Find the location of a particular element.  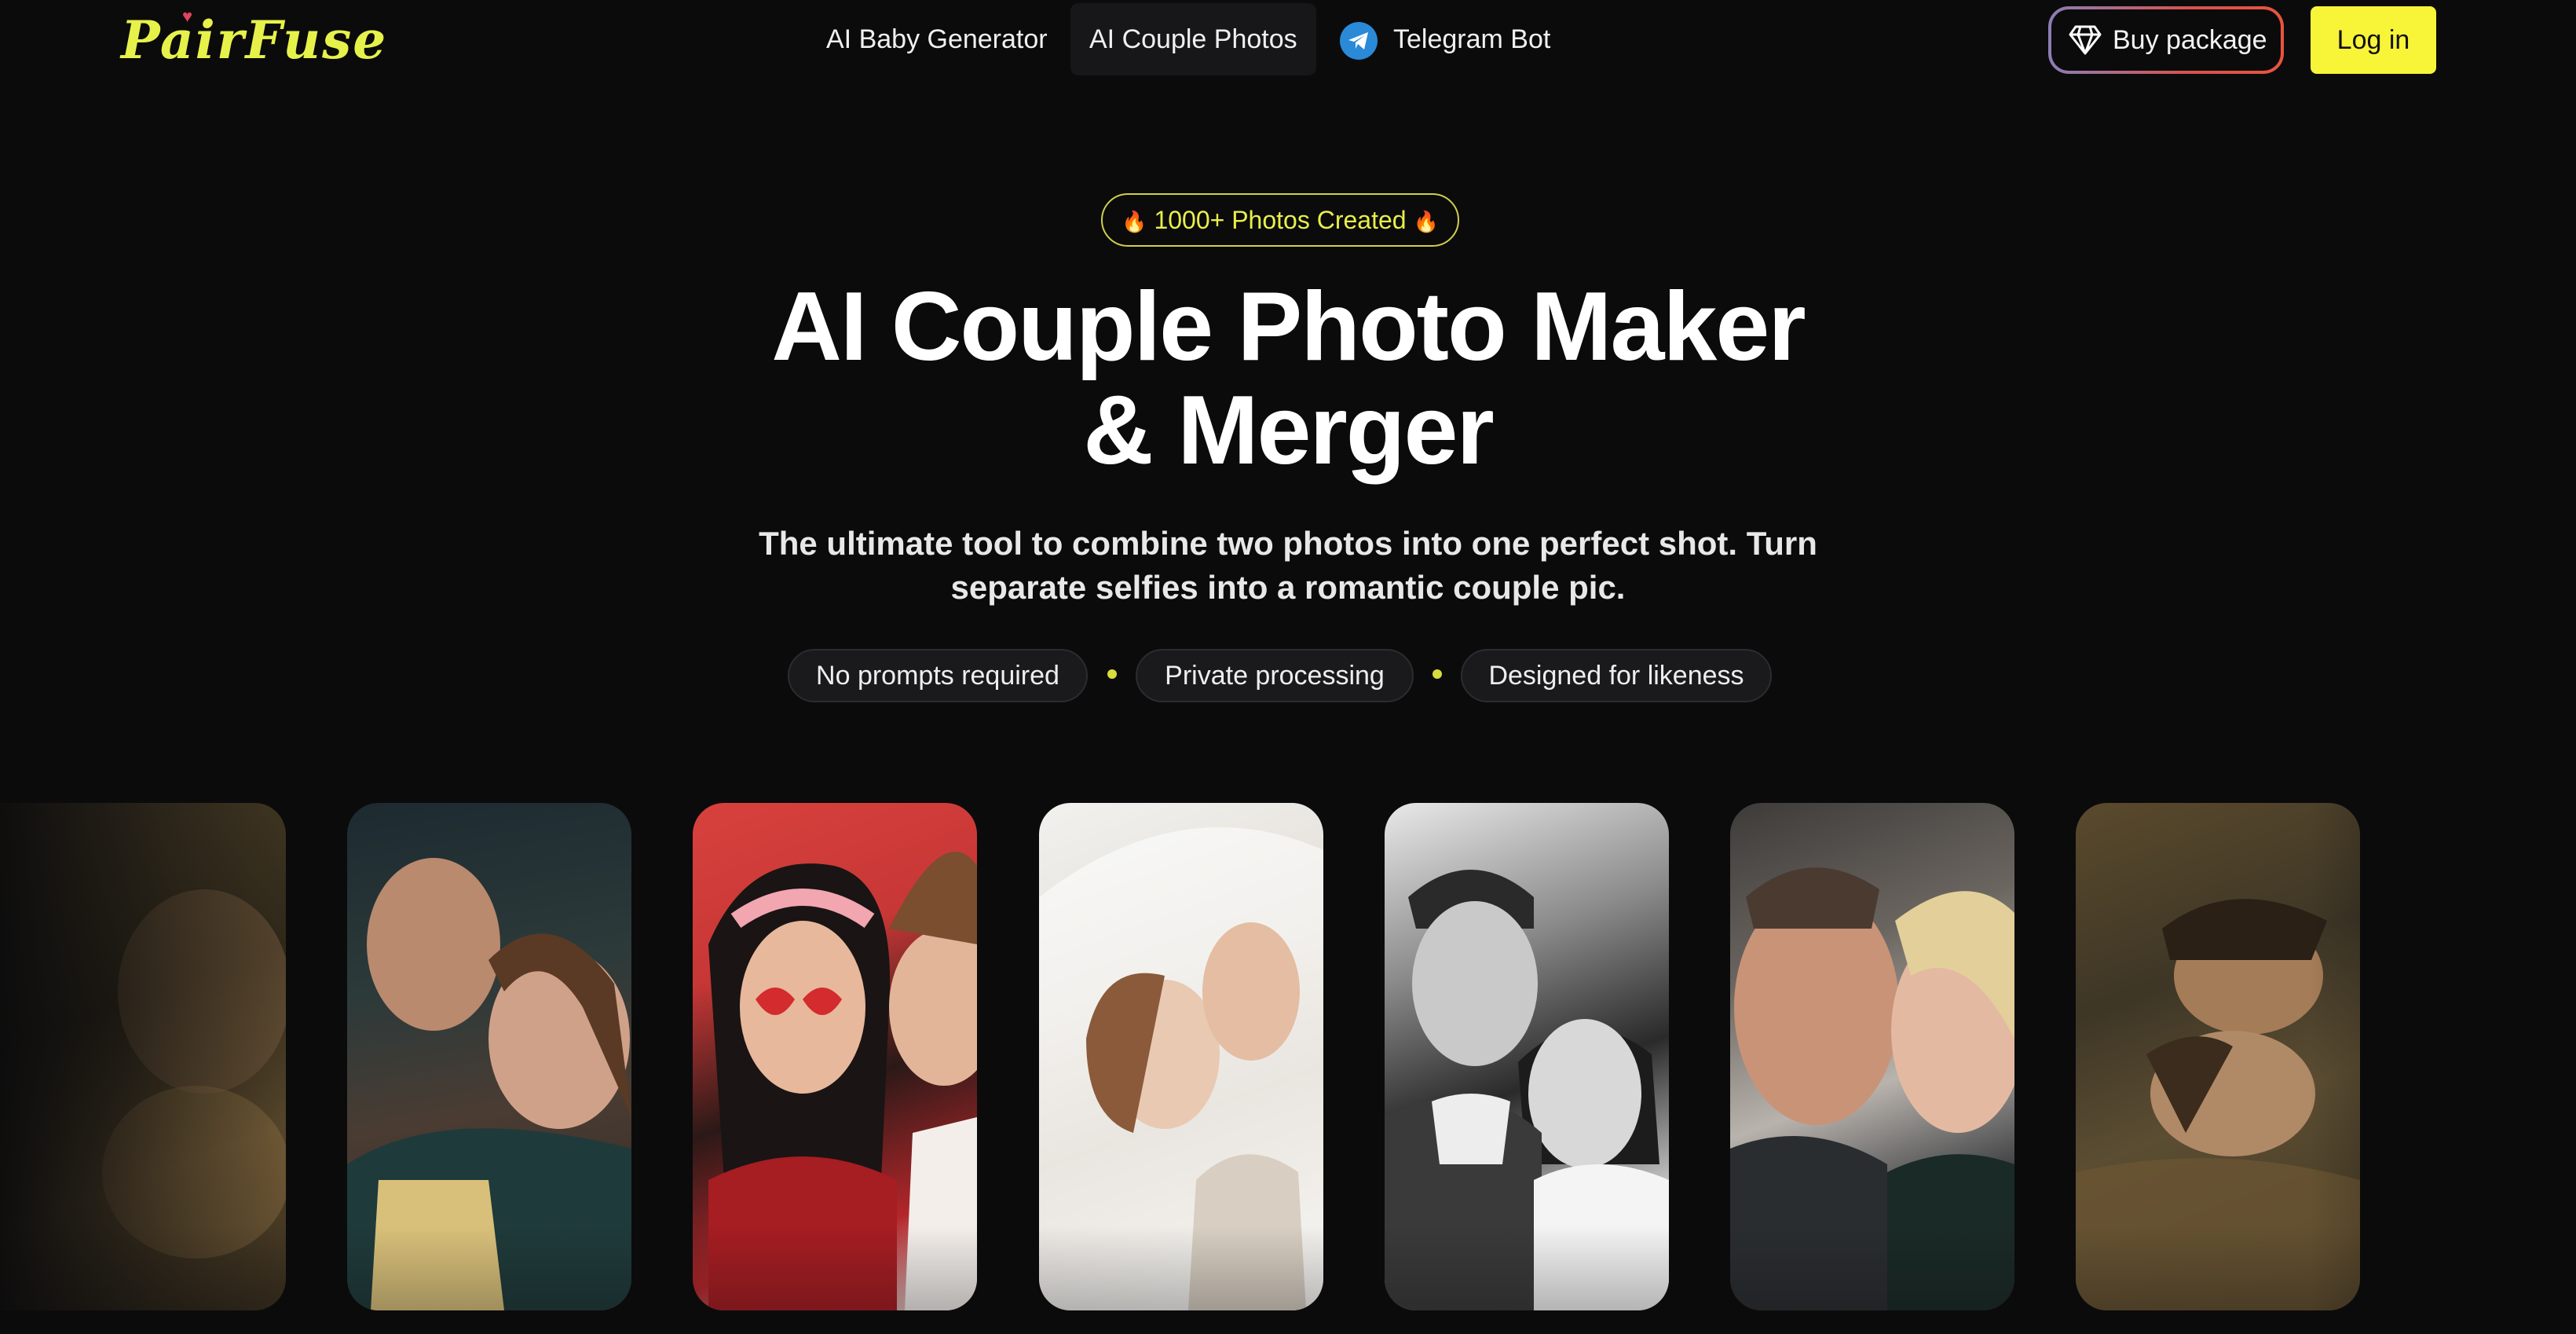

hero-title: AI Couple Photo Maker & Merger is located at coordinates (1288, 378).